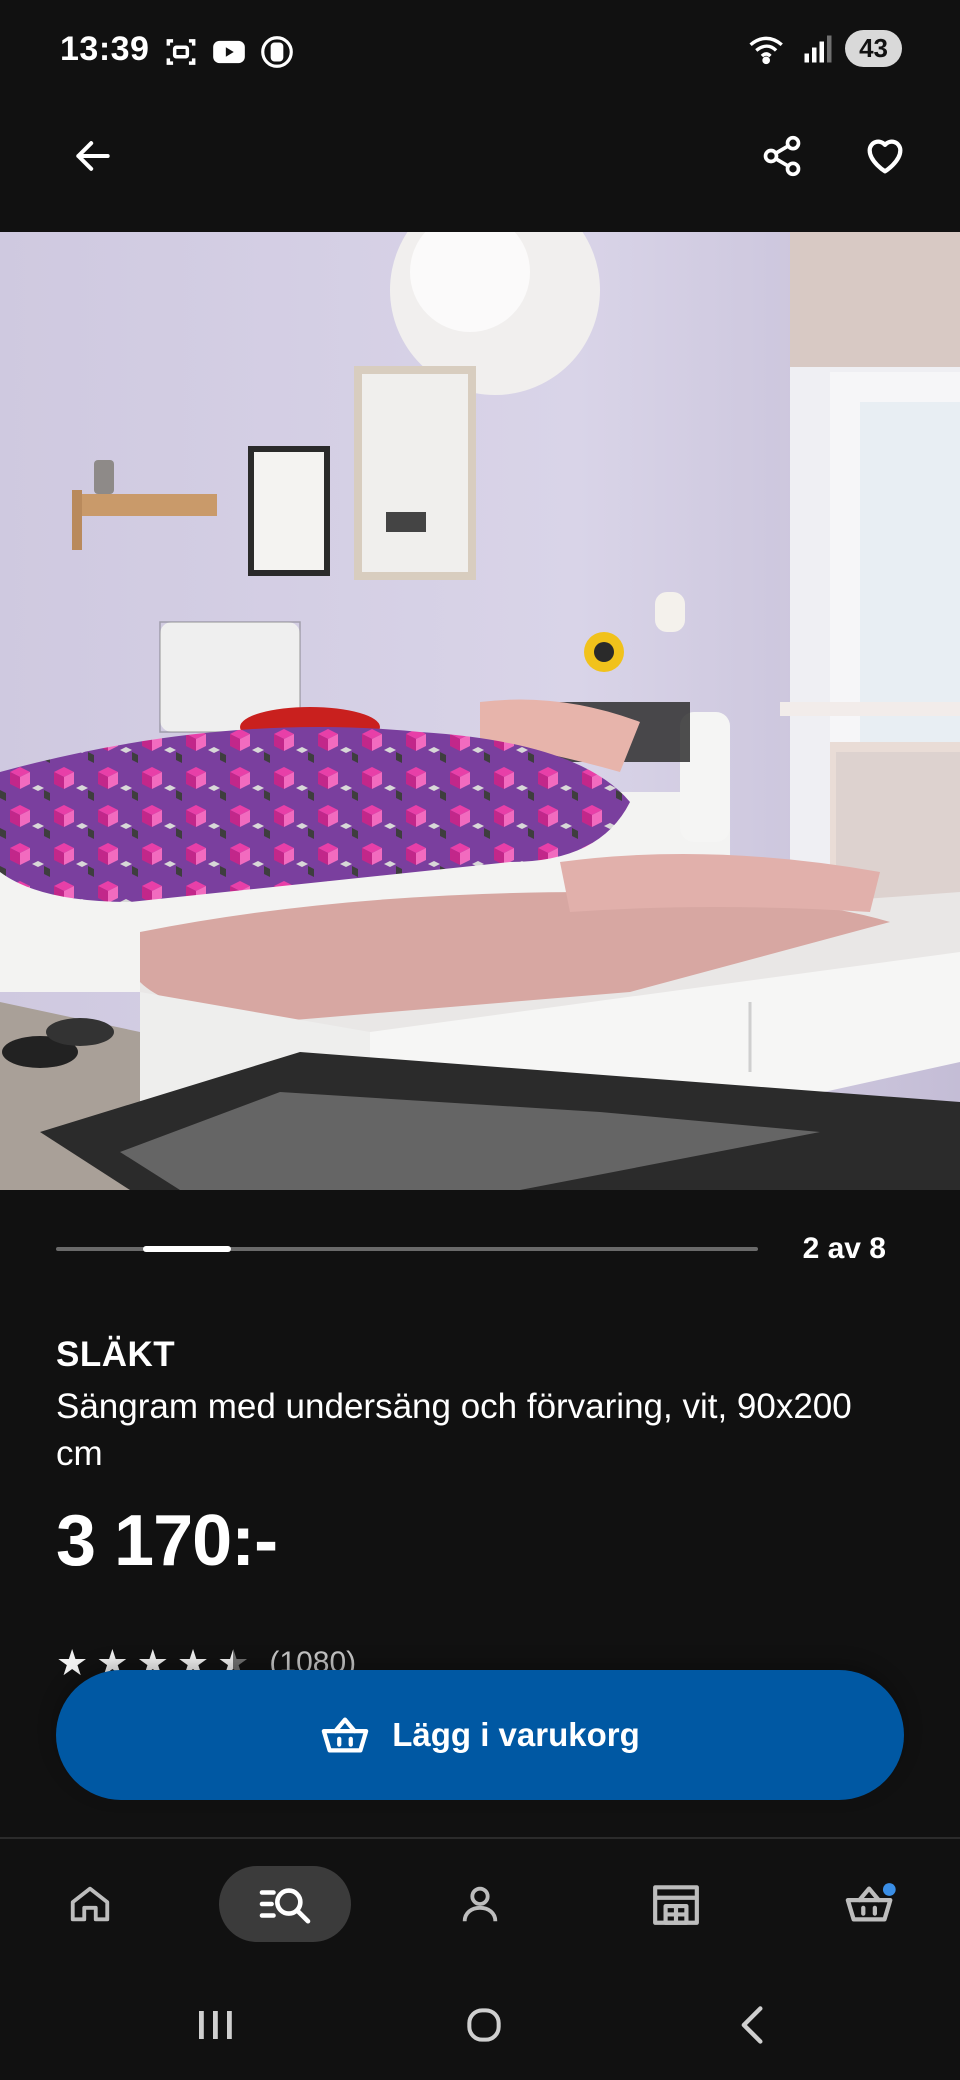  I want to click on cart-icon, so click(870, 1902).